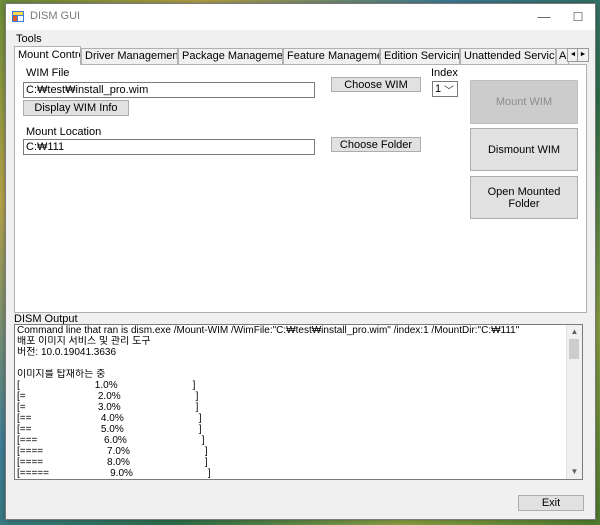  Describe the element at coordinates (169, 90) in the screenshot. I see `wim-file-input: C:₩test₩install_pro.wim` at that location.